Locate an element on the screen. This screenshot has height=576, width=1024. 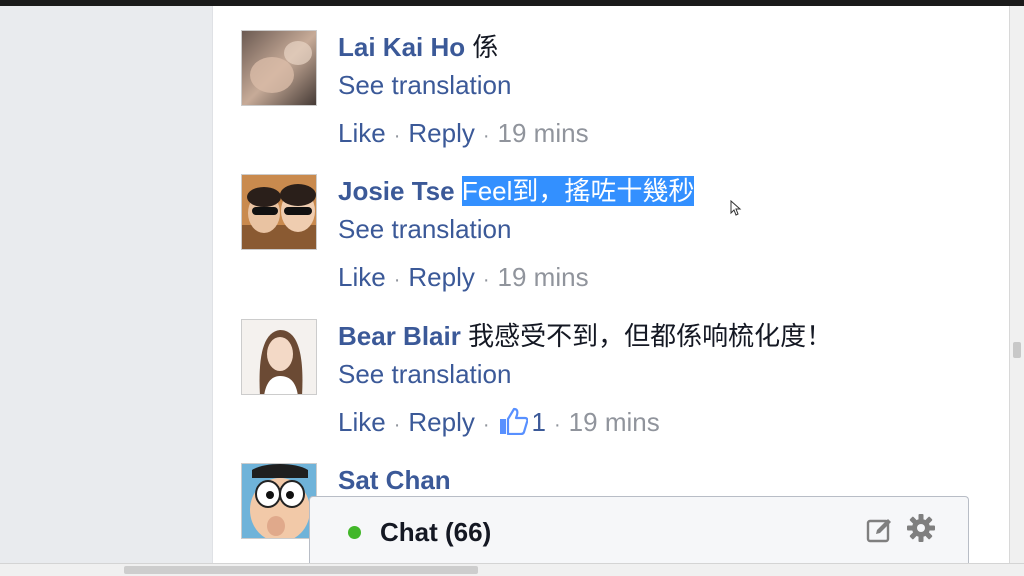
compose-icon is located at coordinates (880, 532).